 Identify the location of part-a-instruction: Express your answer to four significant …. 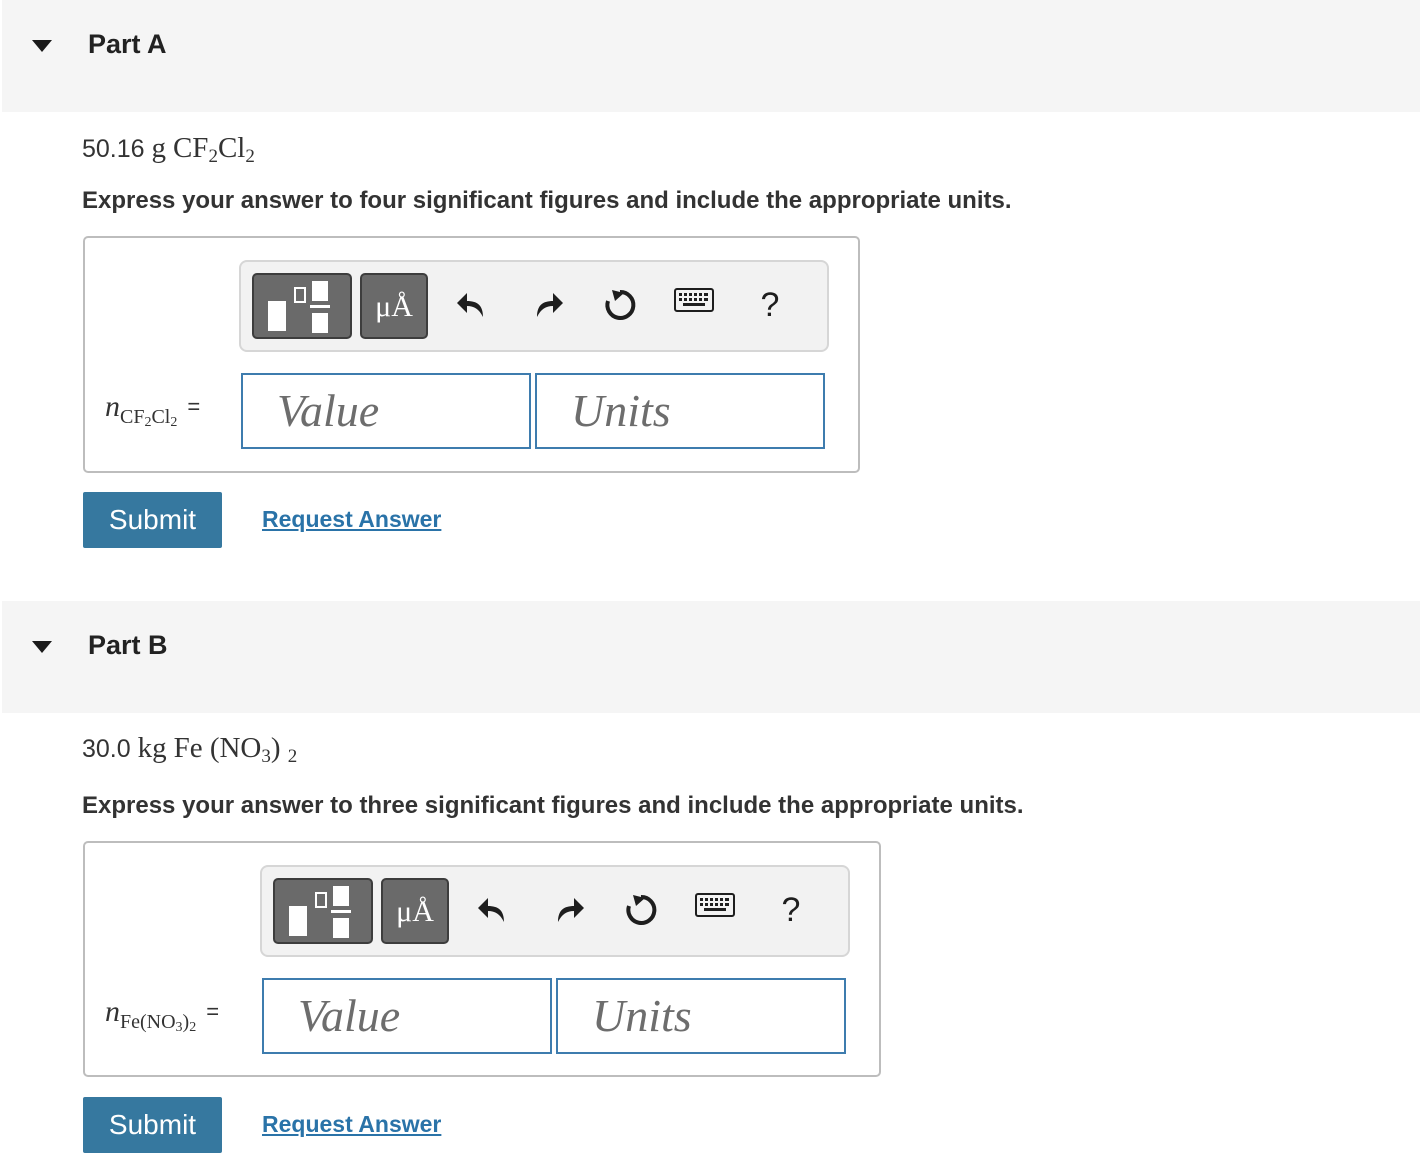
(547, 200).